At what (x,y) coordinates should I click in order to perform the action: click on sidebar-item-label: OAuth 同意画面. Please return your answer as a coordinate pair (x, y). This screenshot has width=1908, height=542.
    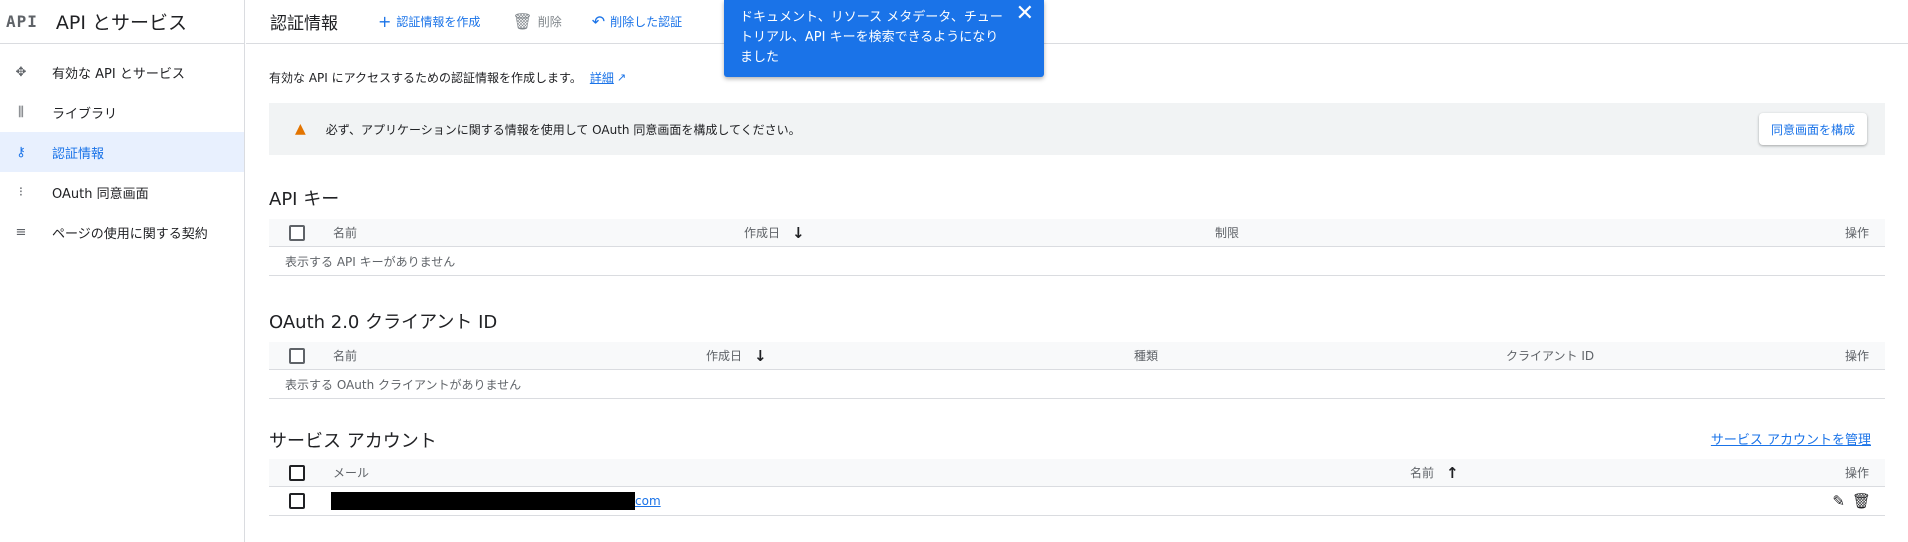
    Looking at the image, I should click on (100, 194).